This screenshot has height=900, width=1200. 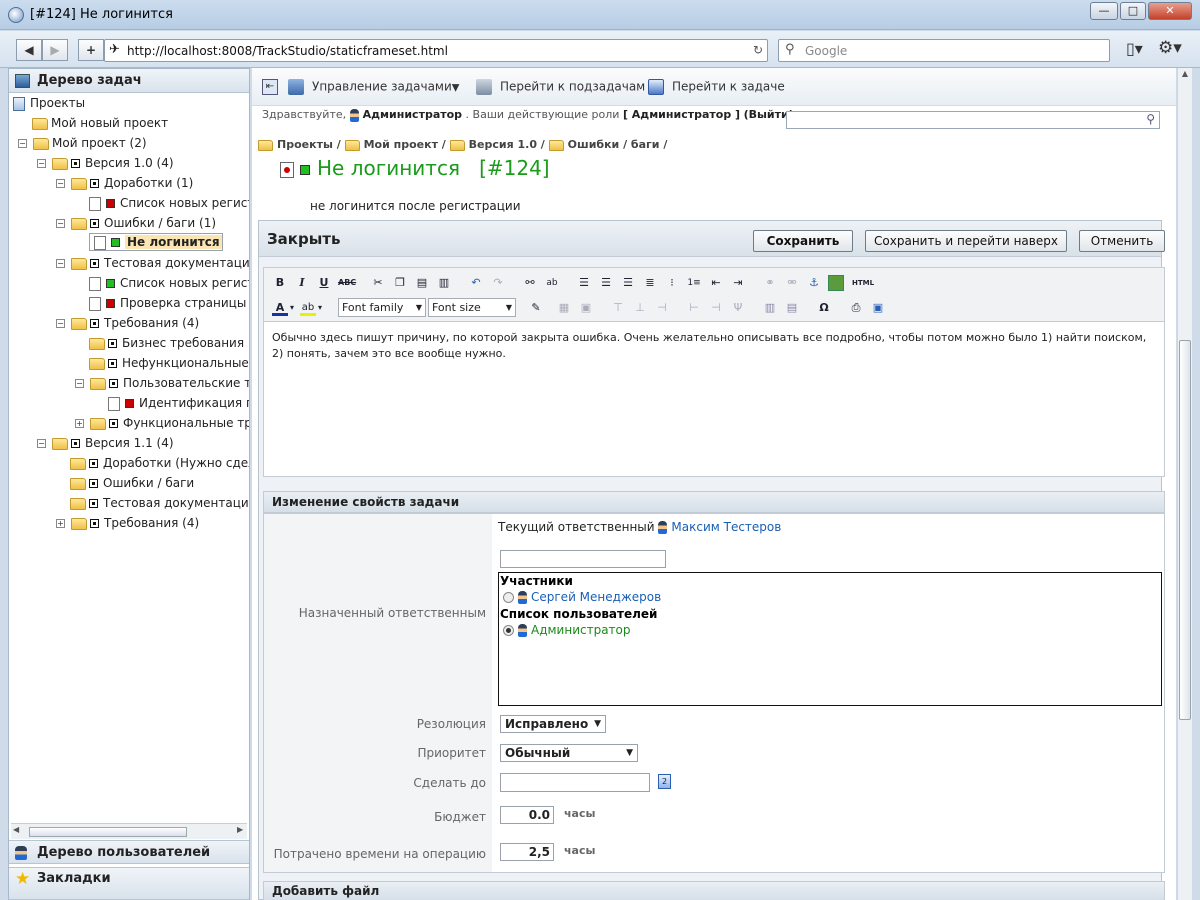 I want to click on priority-select: Обычный ▼, so click(x=569, y=753).